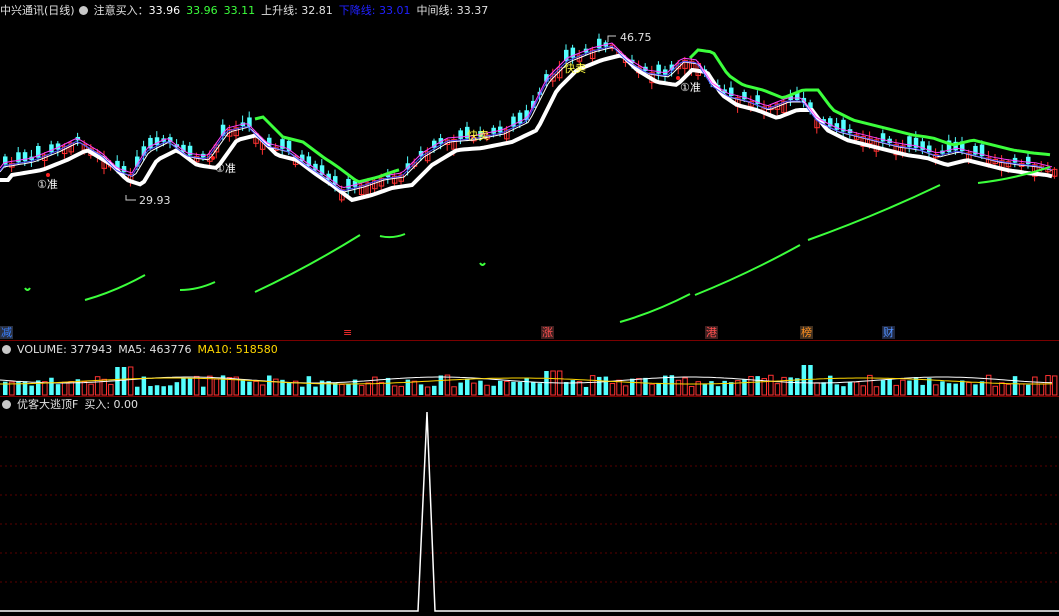  What do you see at coordinates (611, 38) in the screenshot?
I see `high-leader-line` at bounding box center [611, 38].